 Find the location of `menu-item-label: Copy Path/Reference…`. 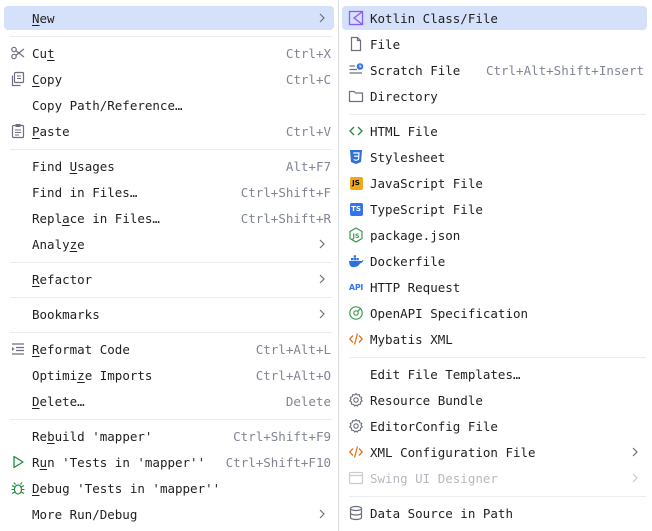

menu-item-label: Copy Path/Reference… is located at coordinates (107, 105).